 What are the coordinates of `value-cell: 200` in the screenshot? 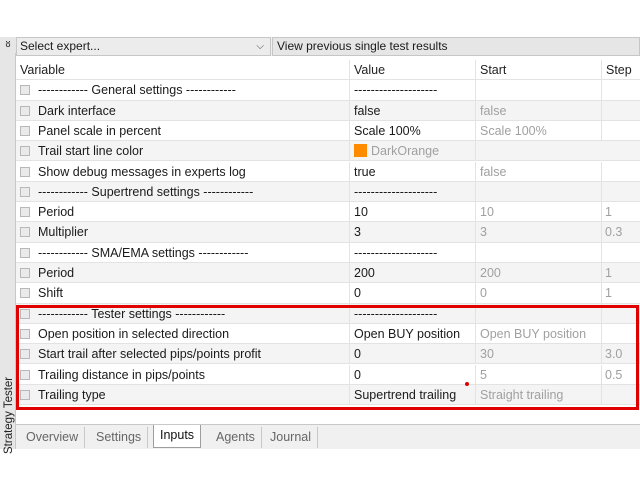 It's located at (413, 273).